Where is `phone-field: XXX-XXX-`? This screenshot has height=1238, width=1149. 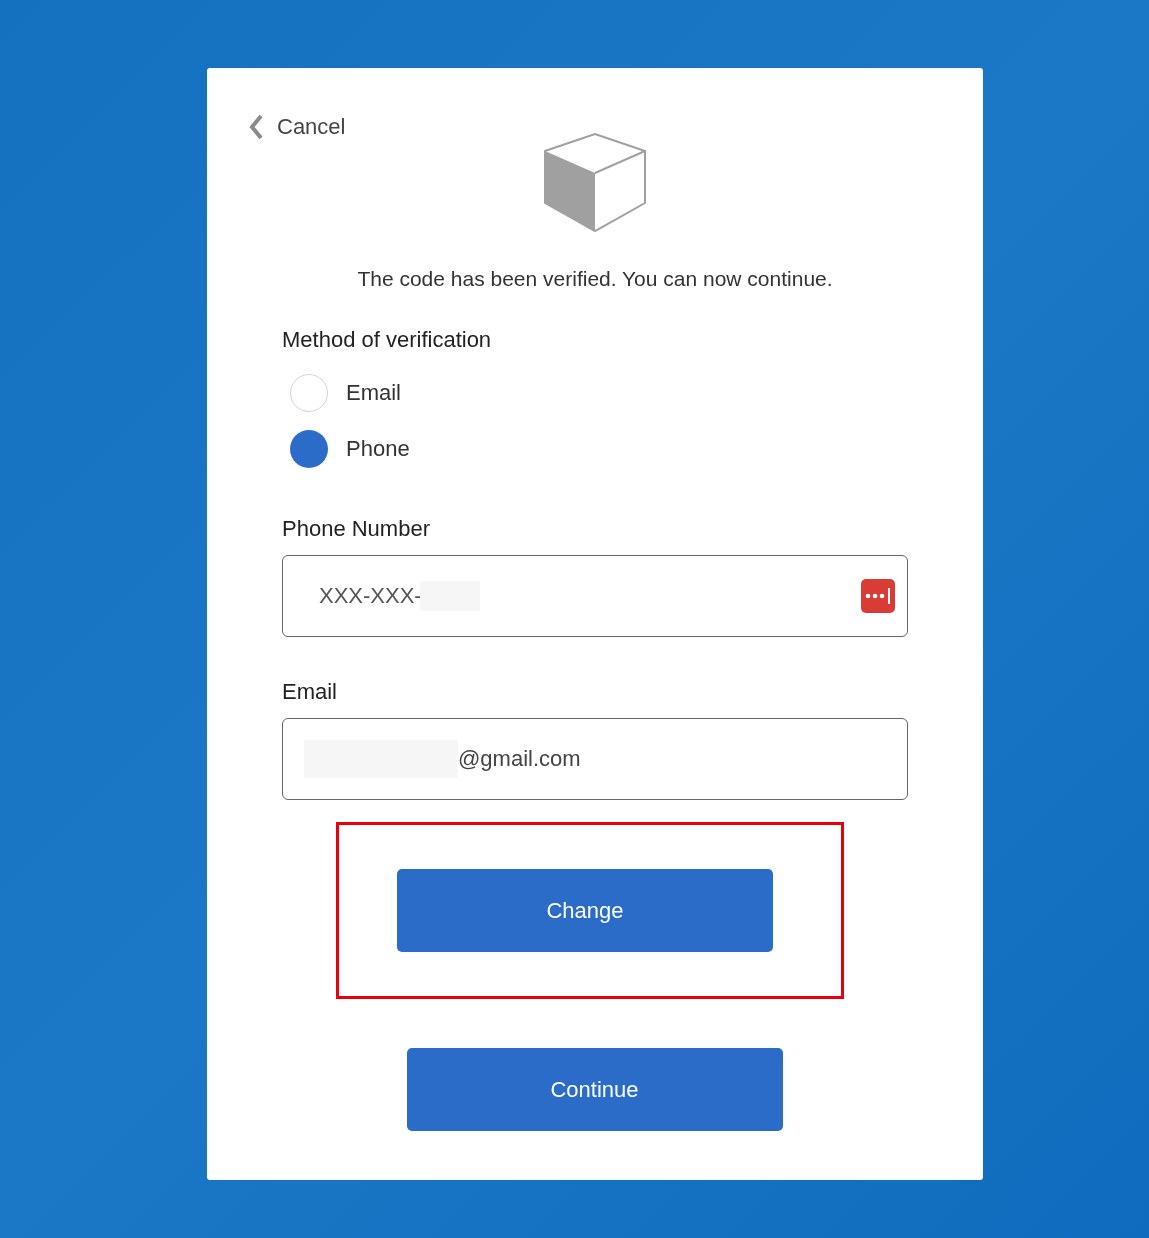 phone-field: XXX-XXX- is located at coordinates (595, 595).